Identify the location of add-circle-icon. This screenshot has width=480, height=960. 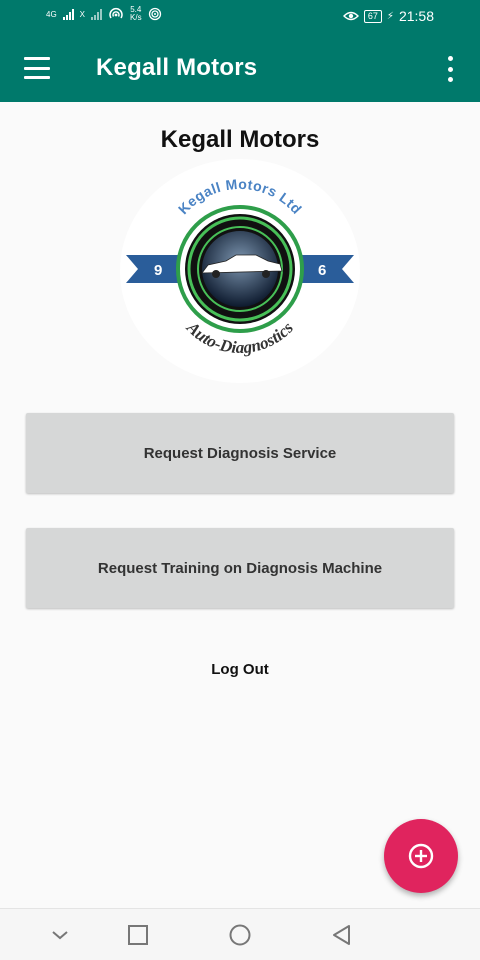
(421, 856).